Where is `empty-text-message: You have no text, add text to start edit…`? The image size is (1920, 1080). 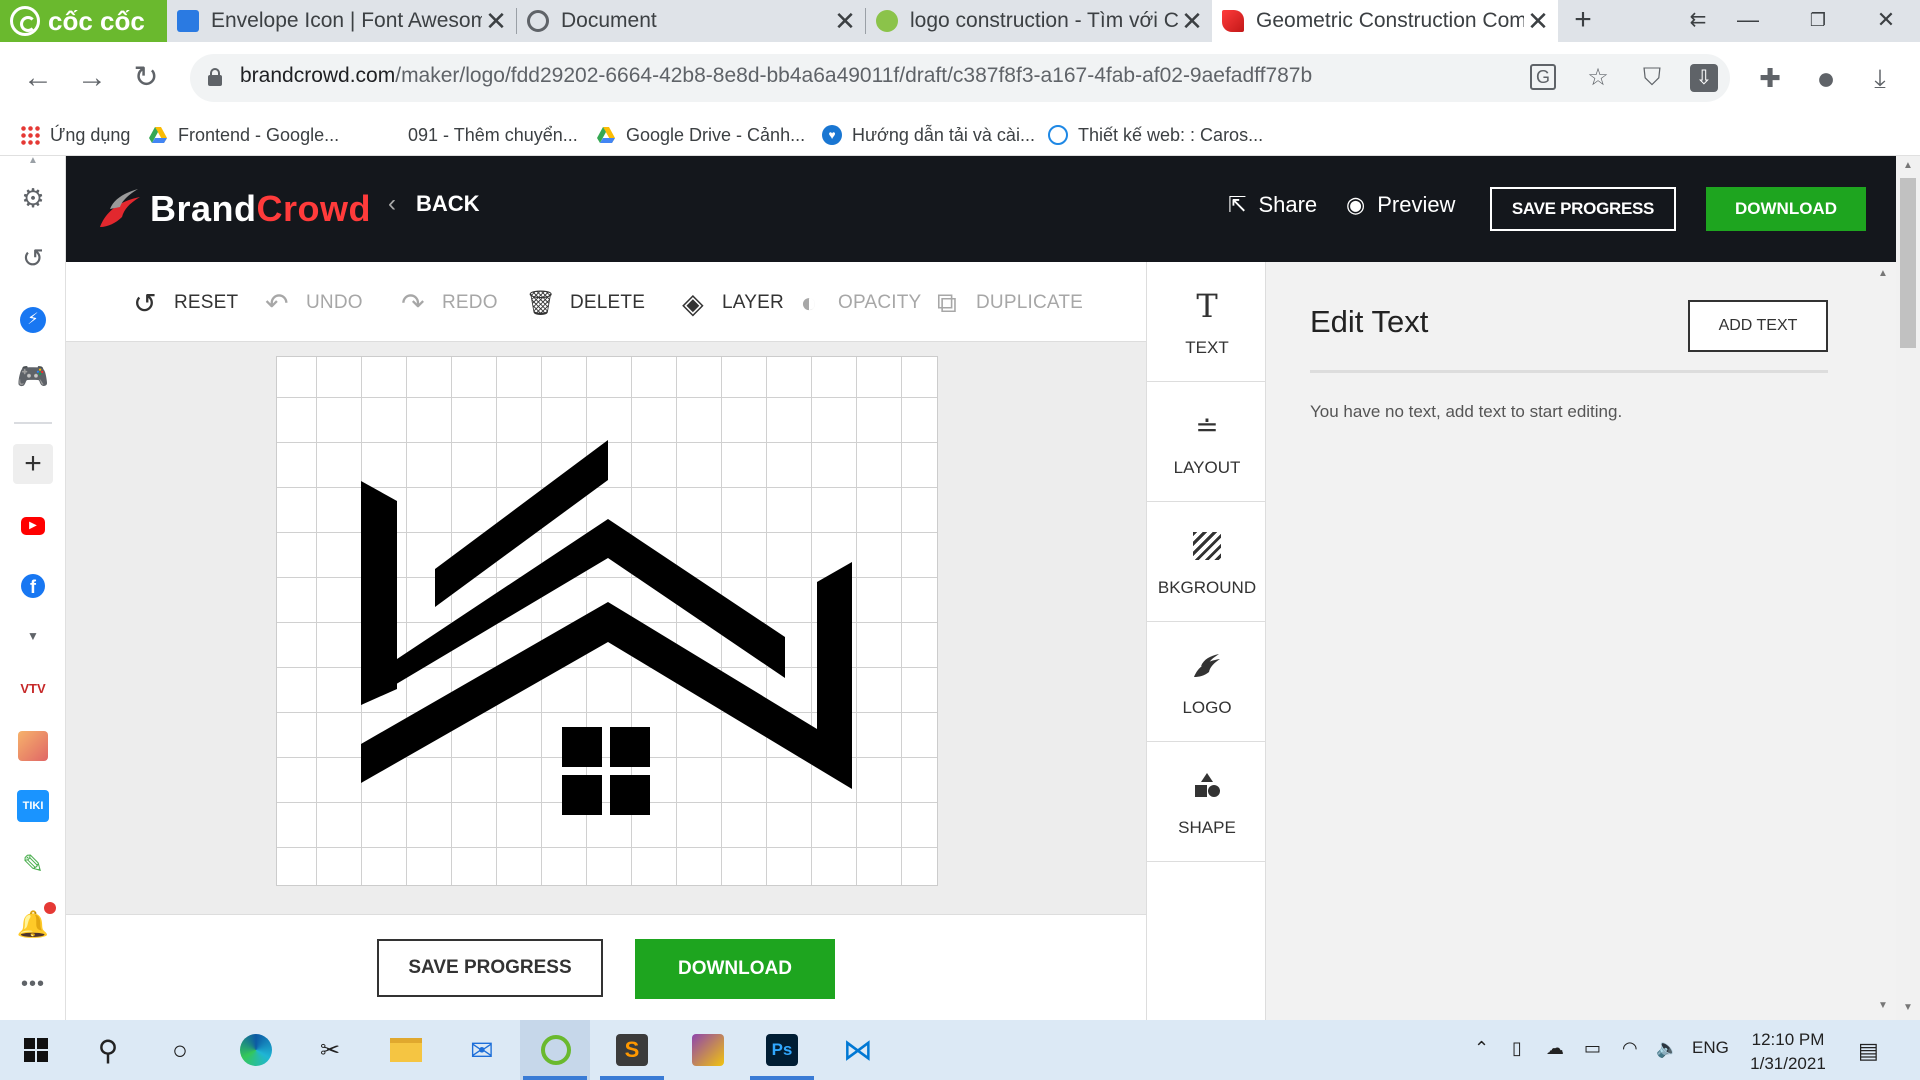 empty-text-message: You have no text, add text to start edit… is located at coordinates (1466, 411).